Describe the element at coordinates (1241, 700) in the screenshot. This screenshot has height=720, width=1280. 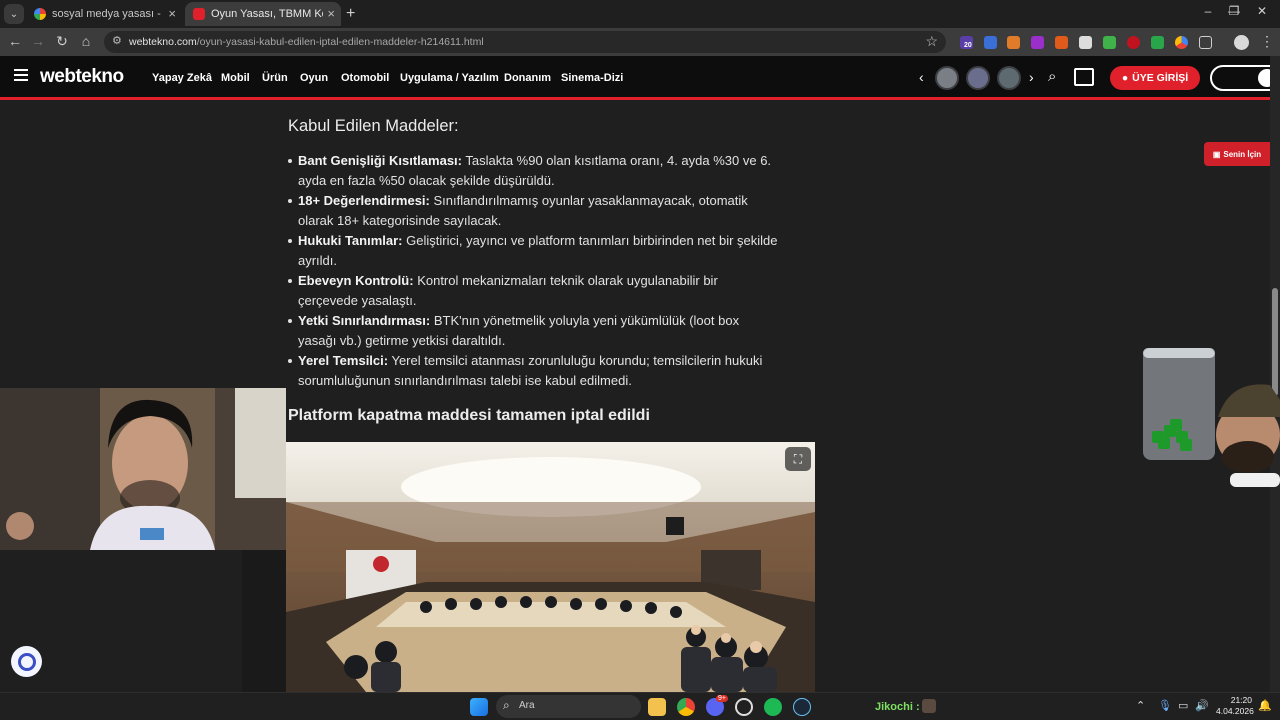
I see `clock-time: 21:20` at that location.